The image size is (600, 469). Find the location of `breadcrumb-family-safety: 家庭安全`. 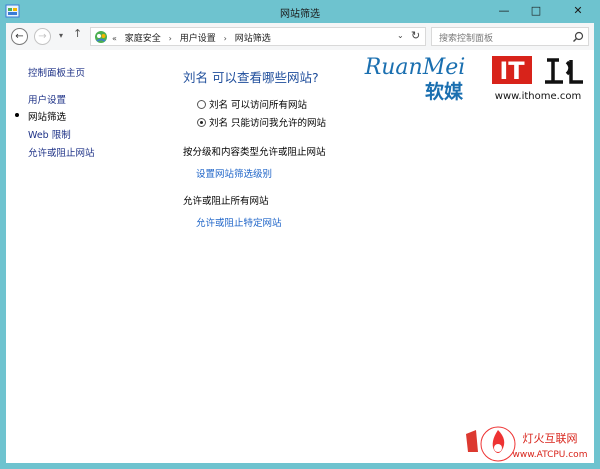

breadcrumb-family-safety: 家庭安全 is located at coordinates (143, 39).